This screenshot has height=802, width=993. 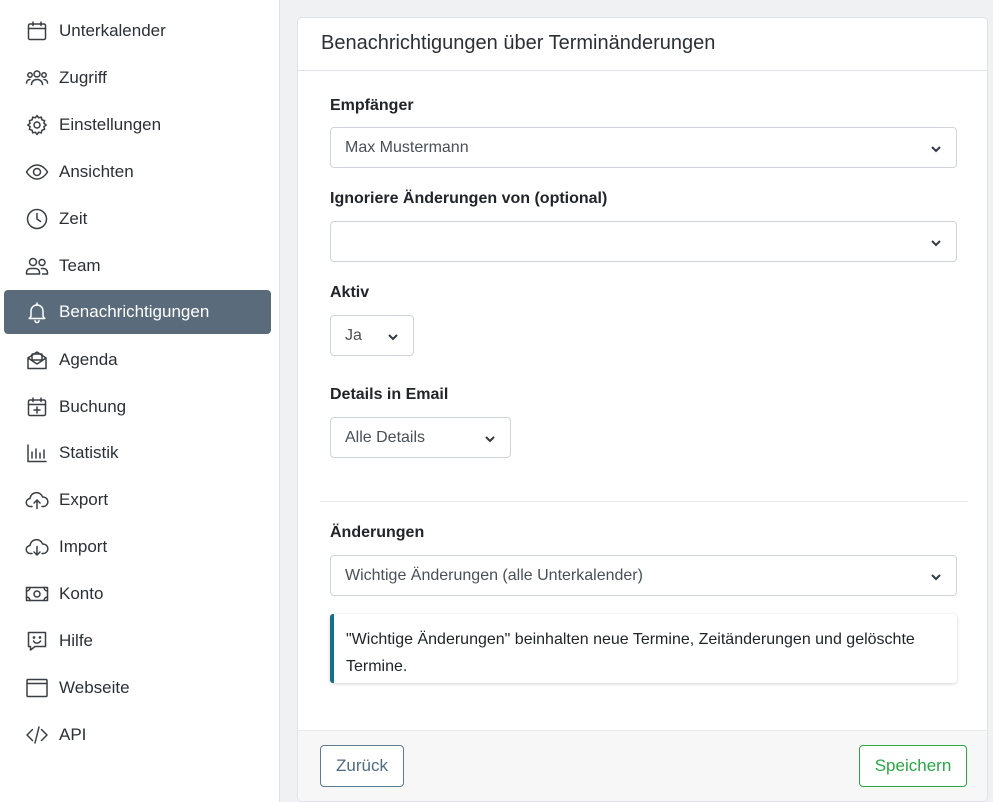 I want to click on eye-icon, so click(x=37, y=172).